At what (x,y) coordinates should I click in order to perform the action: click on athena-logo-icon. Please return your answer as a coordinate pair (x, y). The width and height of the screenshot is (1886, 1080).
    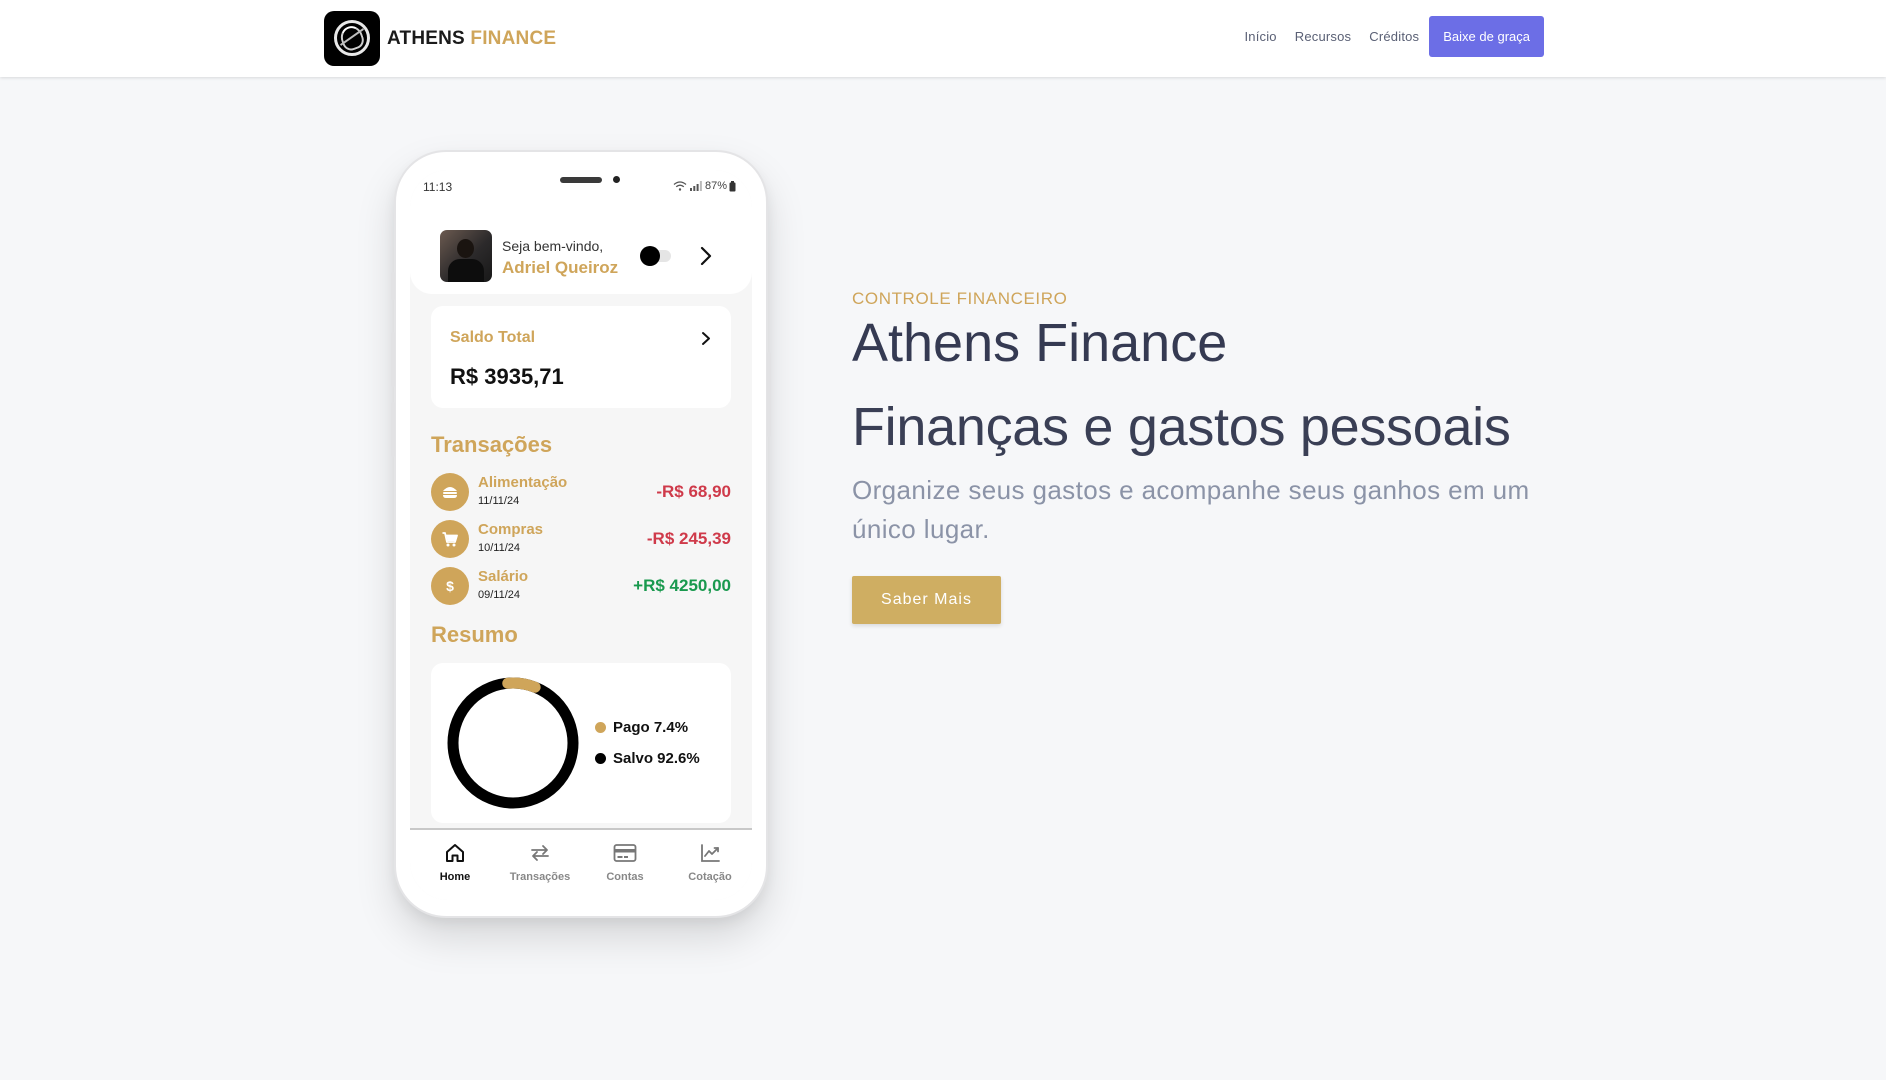
    Looking at the image, I should click on (352, 38).